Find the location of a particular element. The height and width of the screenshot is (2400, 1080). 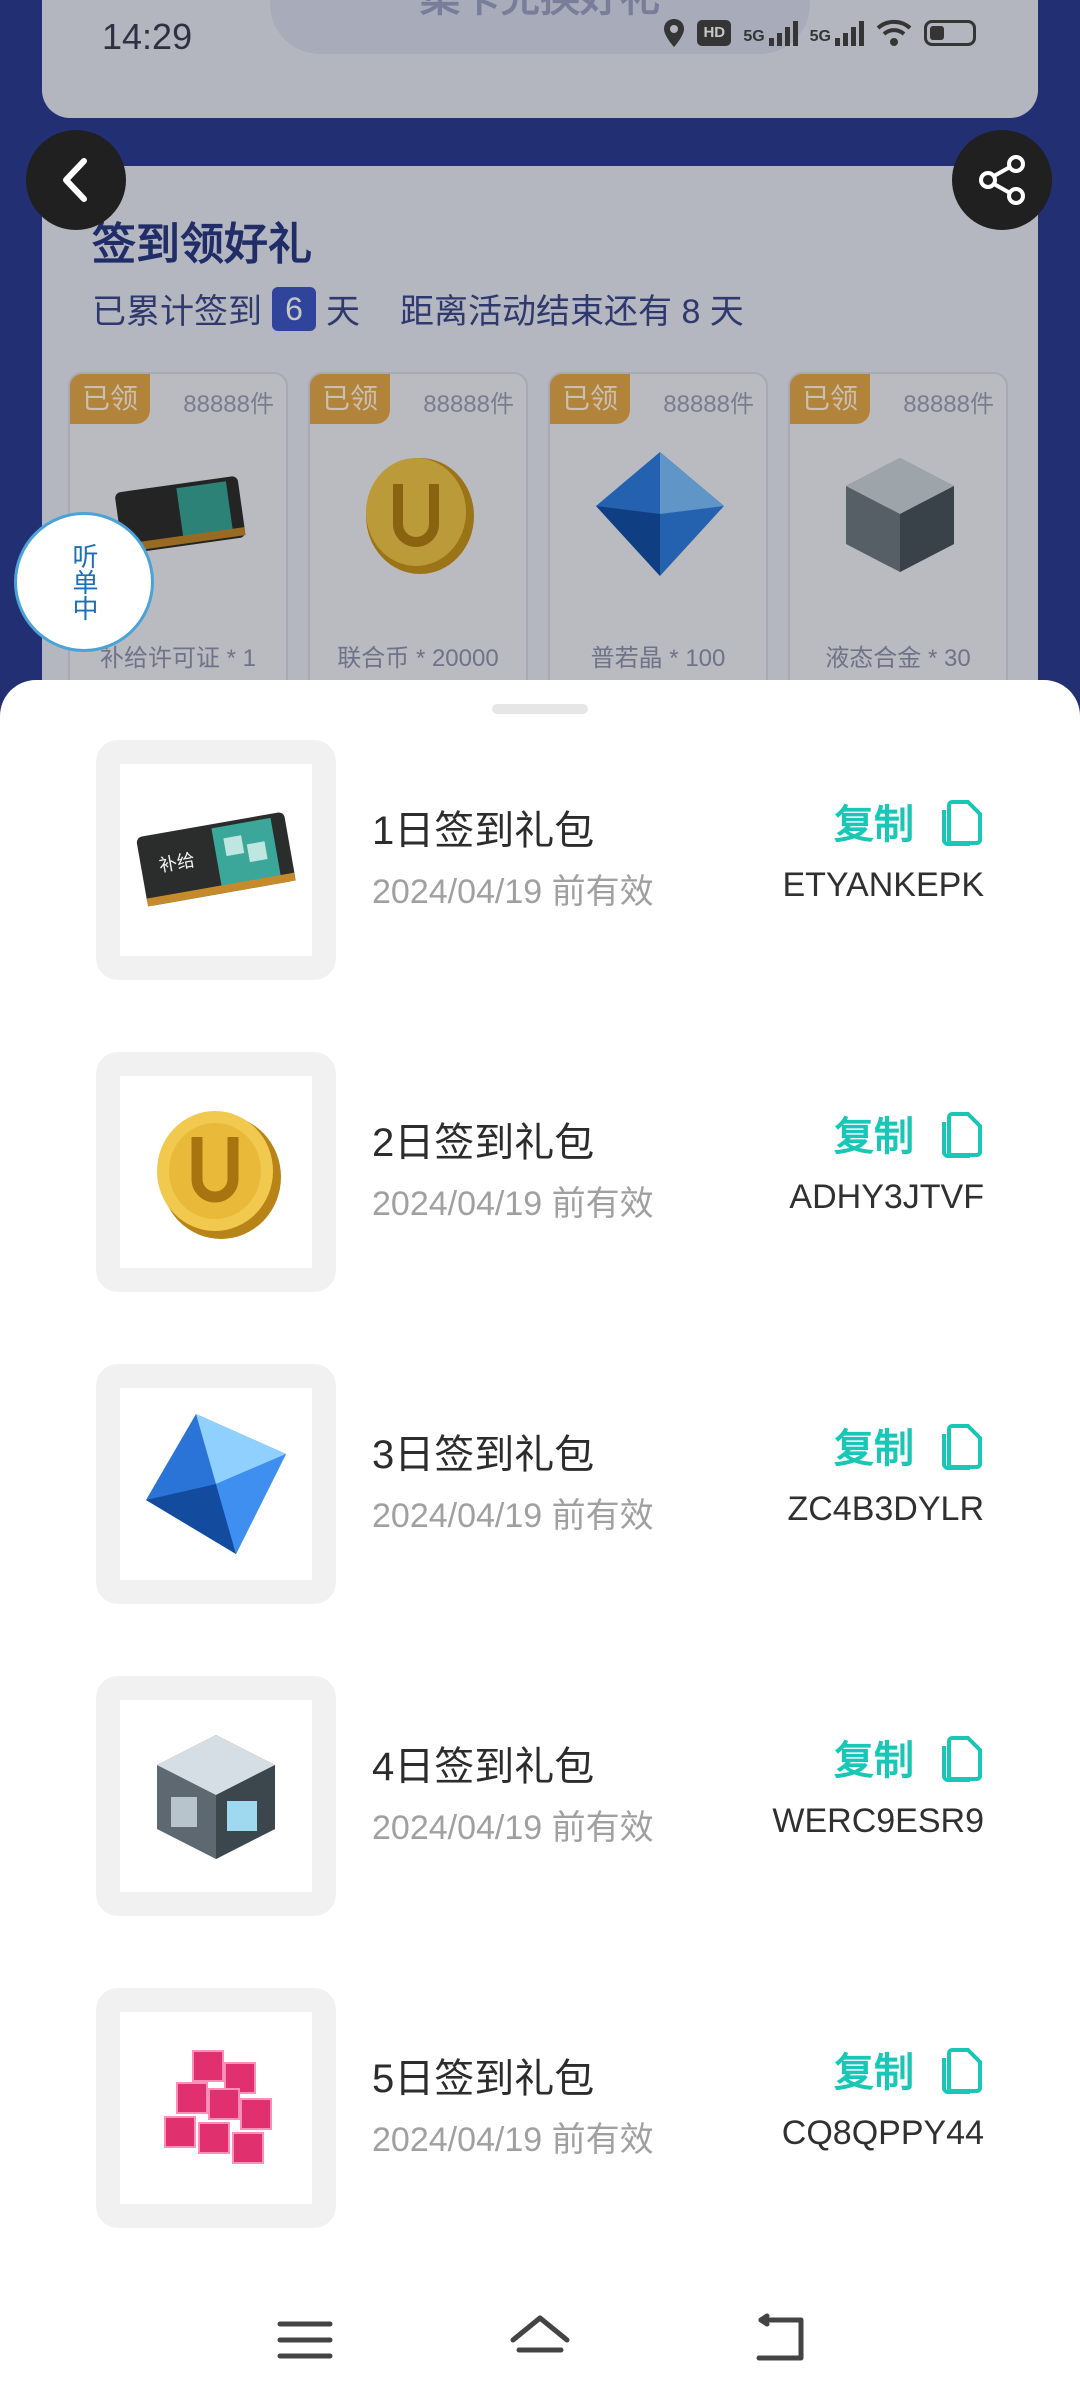

sheet-drag-handle is located at coordinates (540, 709).